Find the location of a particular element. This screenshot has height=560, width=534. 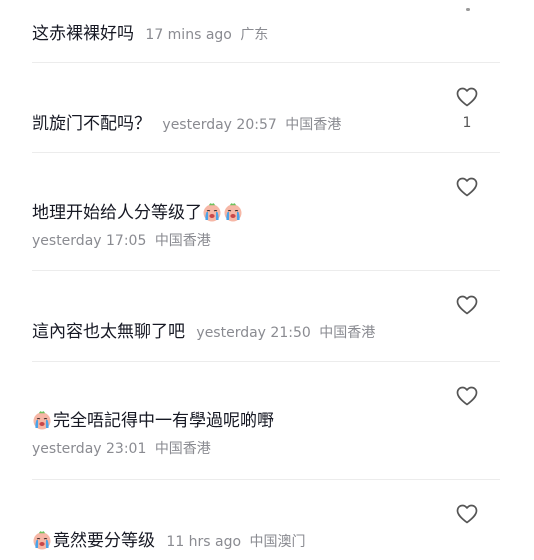

comment-meta: yesterday 20:57 中国香港 is located at coordinates (251, 125).